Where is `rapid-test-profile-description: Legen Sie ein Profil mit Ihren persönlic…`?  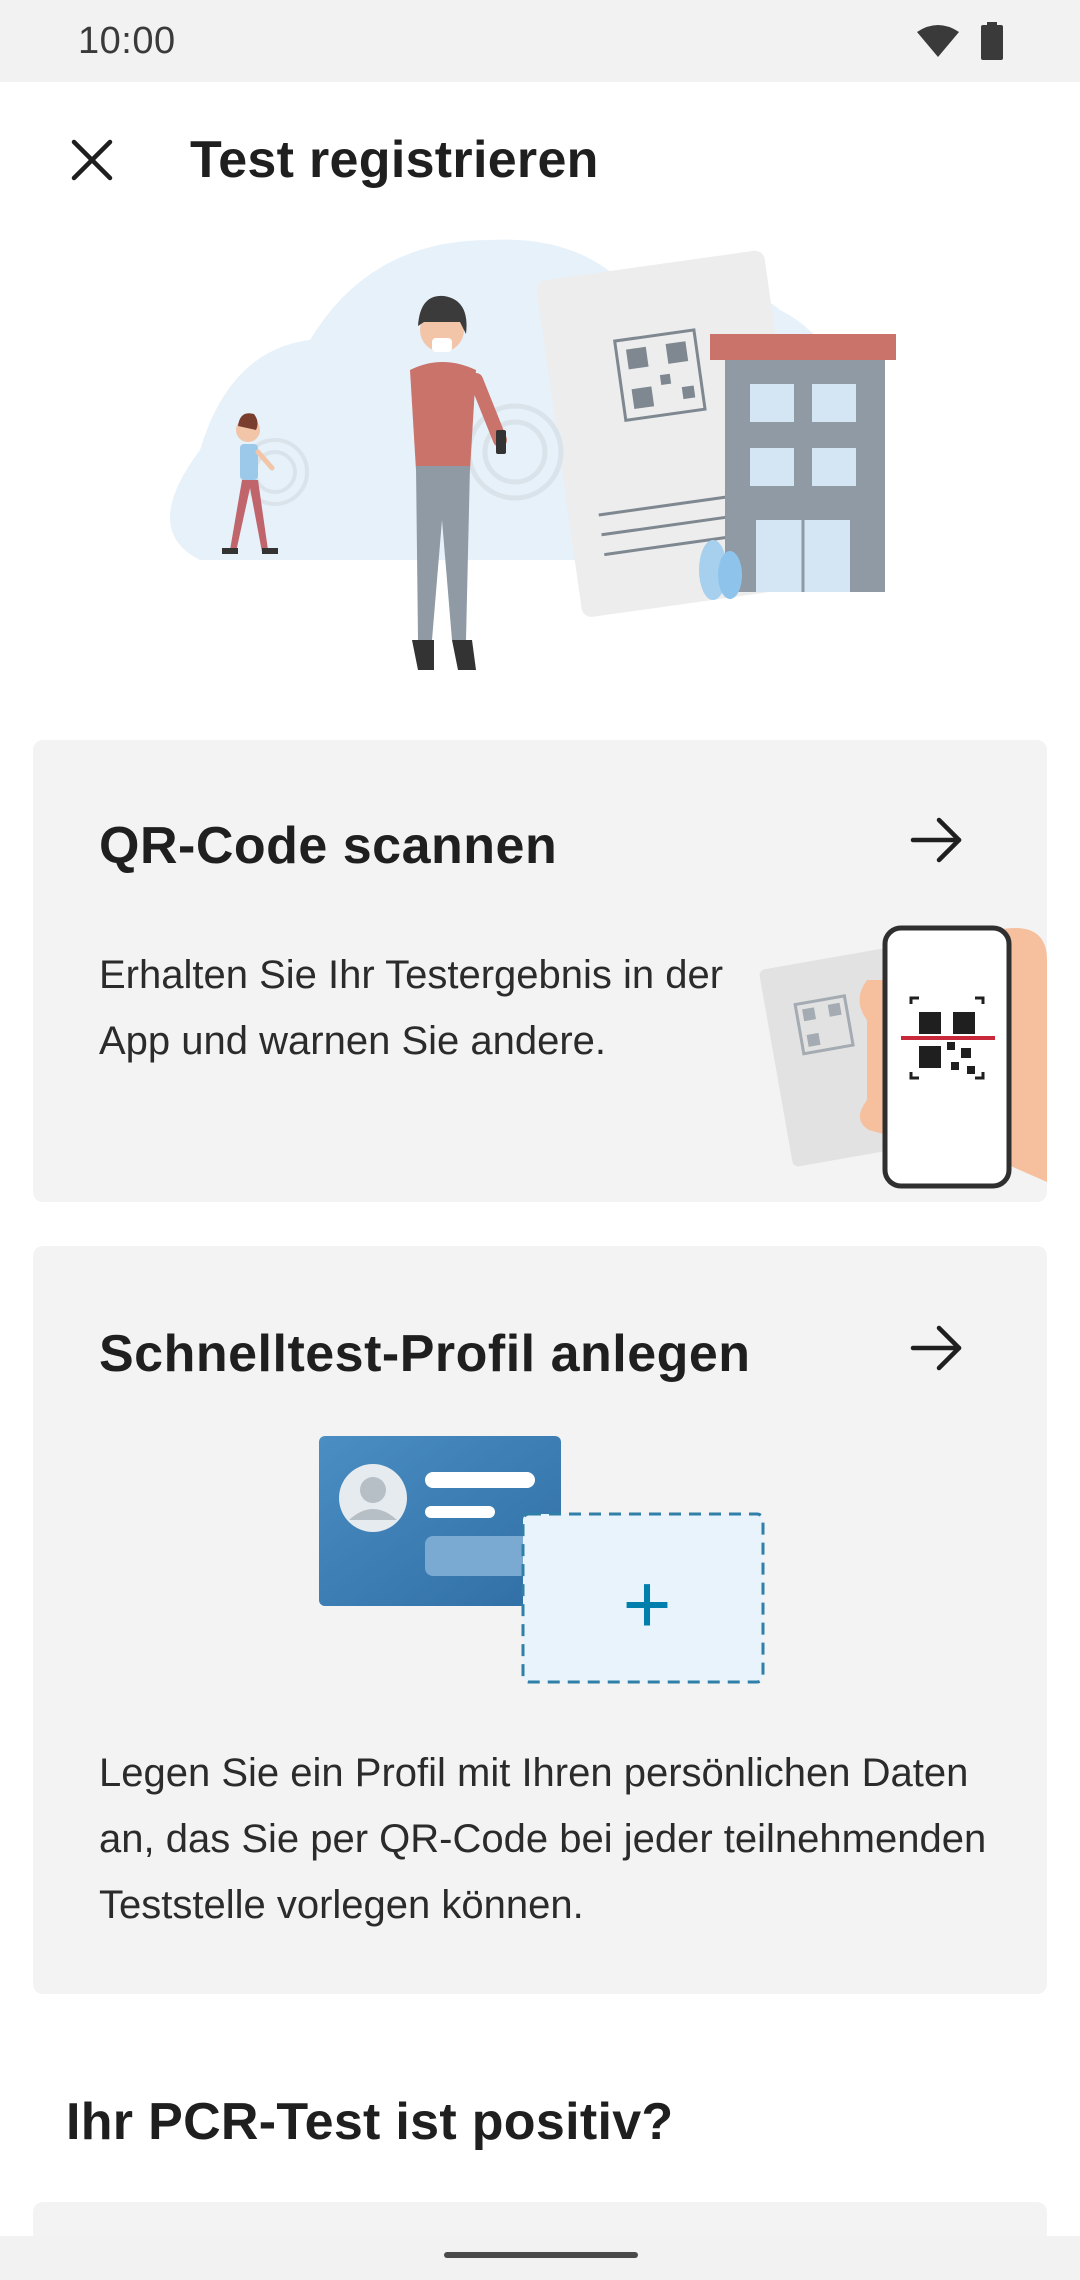
rapid-test-profile-description: Legen Sie ein Profil mit Ihren persönlic… is located at coordinates (543, 1839).